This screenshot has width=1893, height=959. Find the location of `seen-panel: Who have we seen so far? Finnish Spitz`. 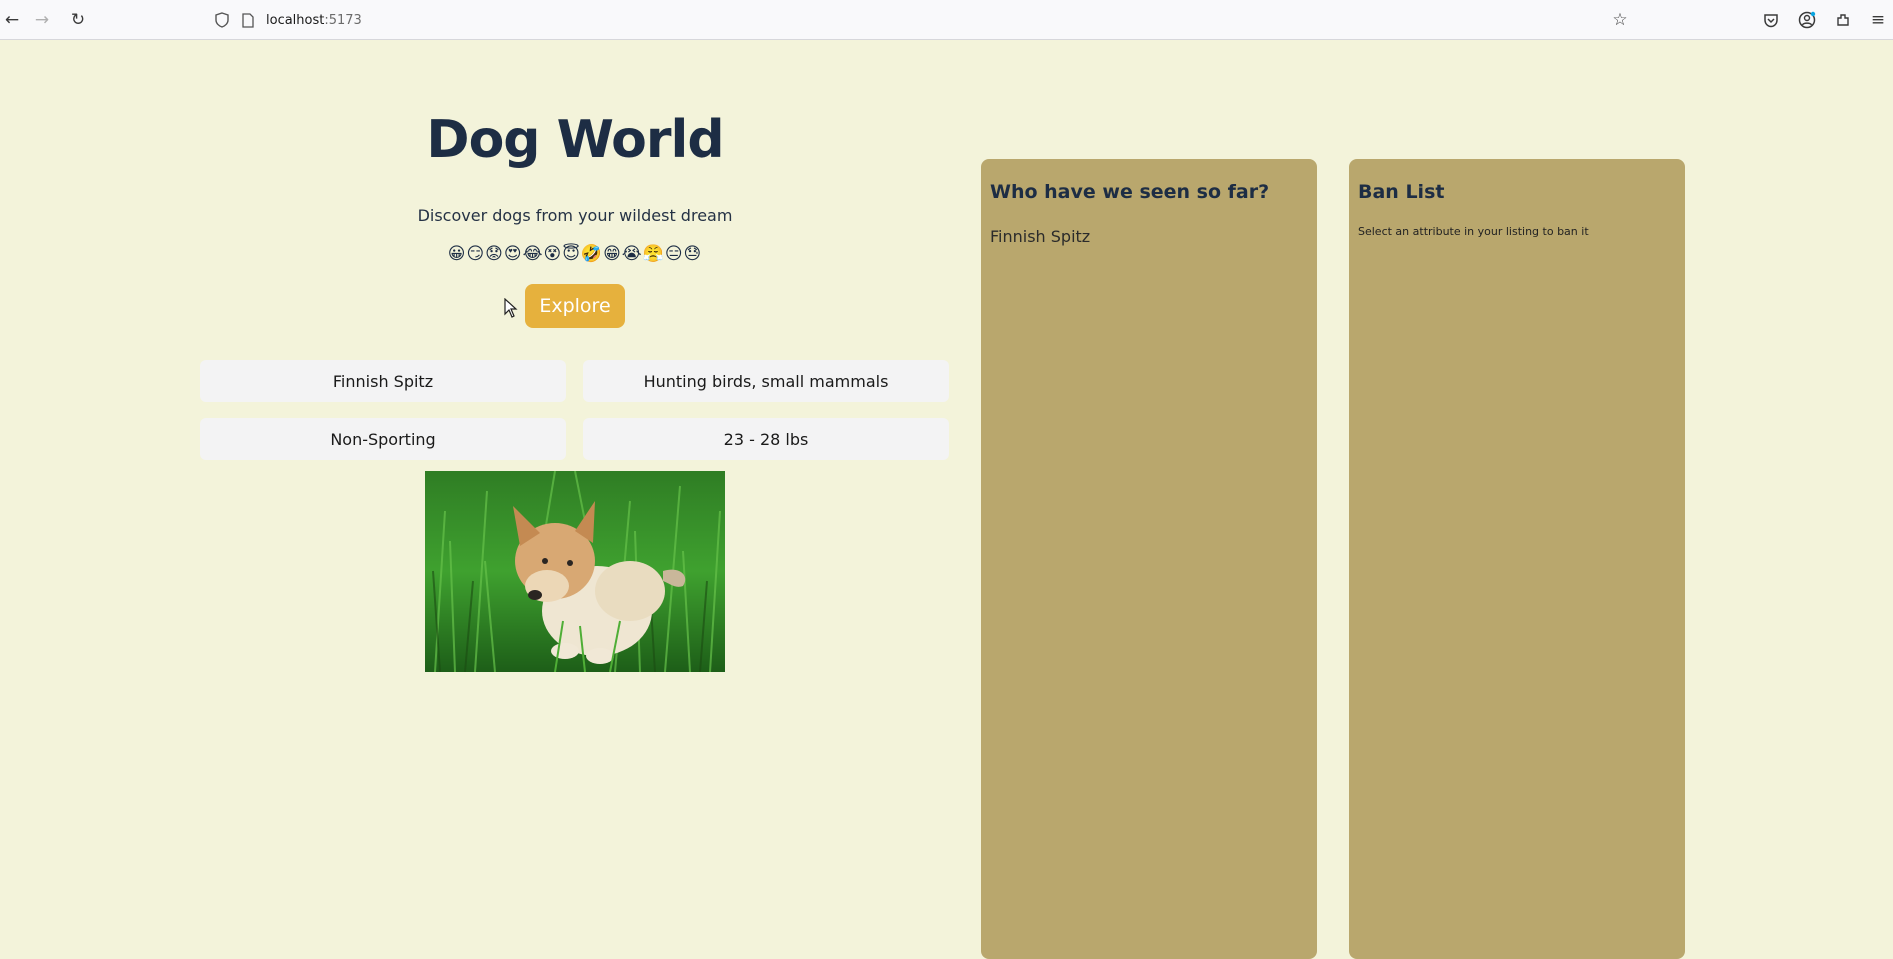

seen-panel: Who have we seen so far? Finnish Spitz is located at coordinates (1149, 559).